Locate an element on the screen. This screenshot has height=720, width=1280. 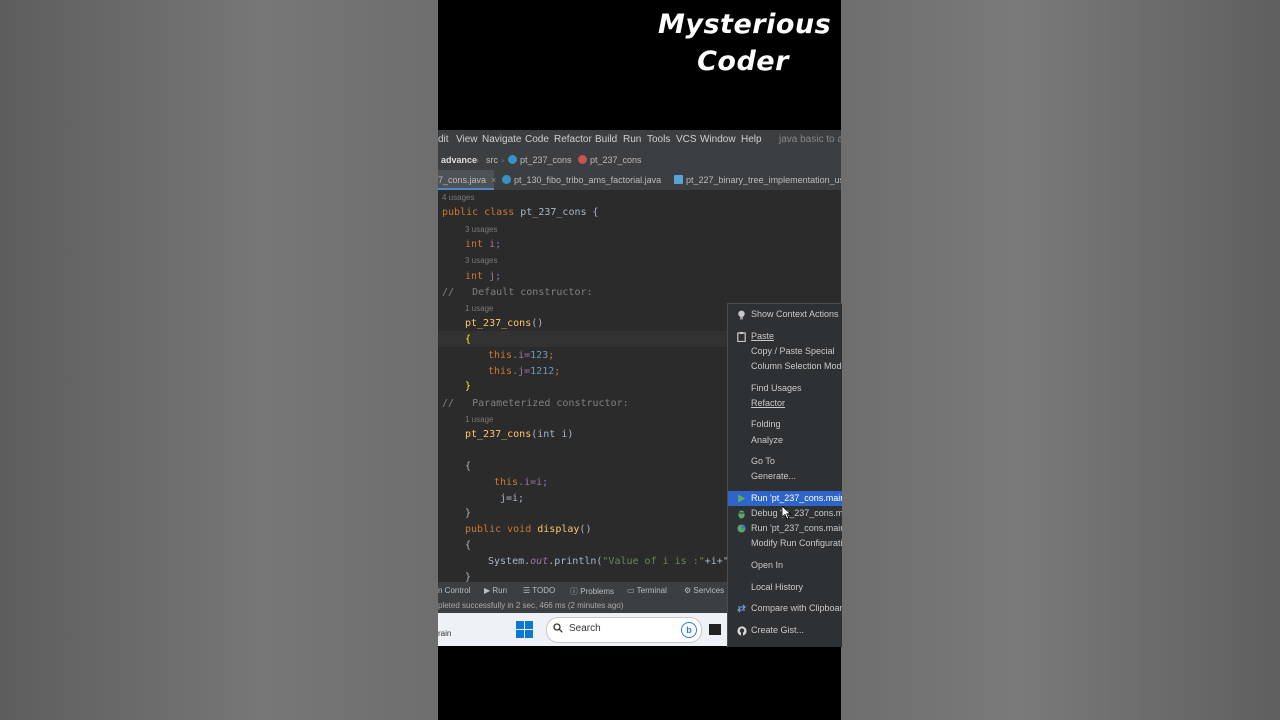
close-tab-icon: × is located at coordinates (493, 180).